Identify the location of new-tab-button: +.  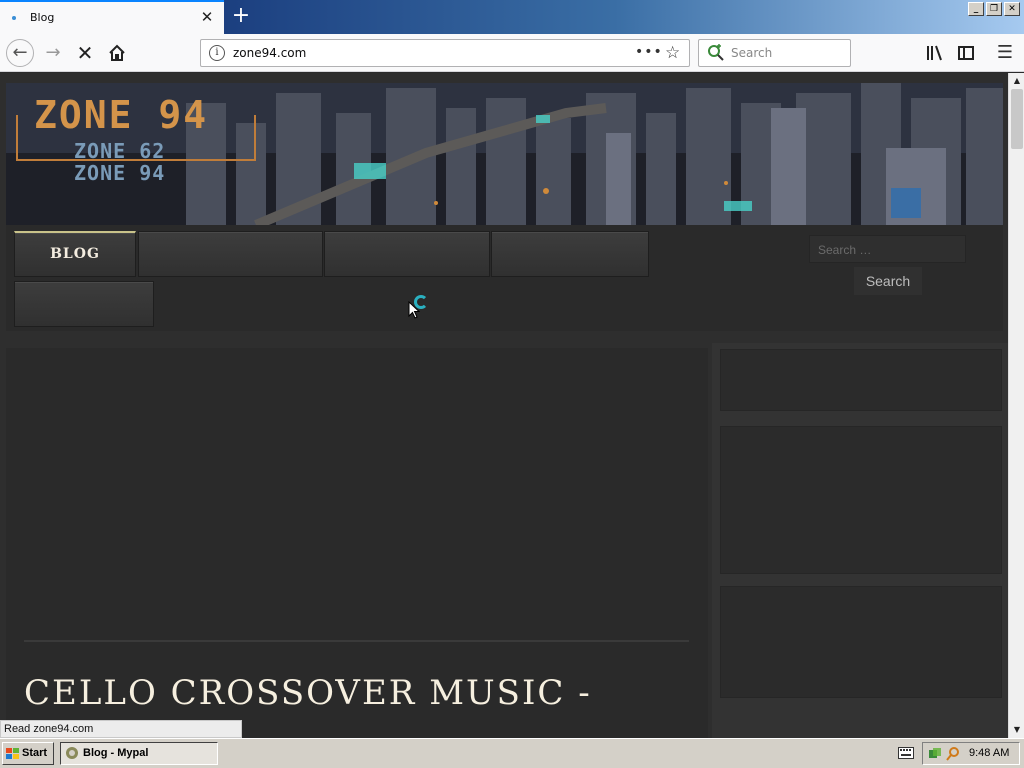
(241, 17).